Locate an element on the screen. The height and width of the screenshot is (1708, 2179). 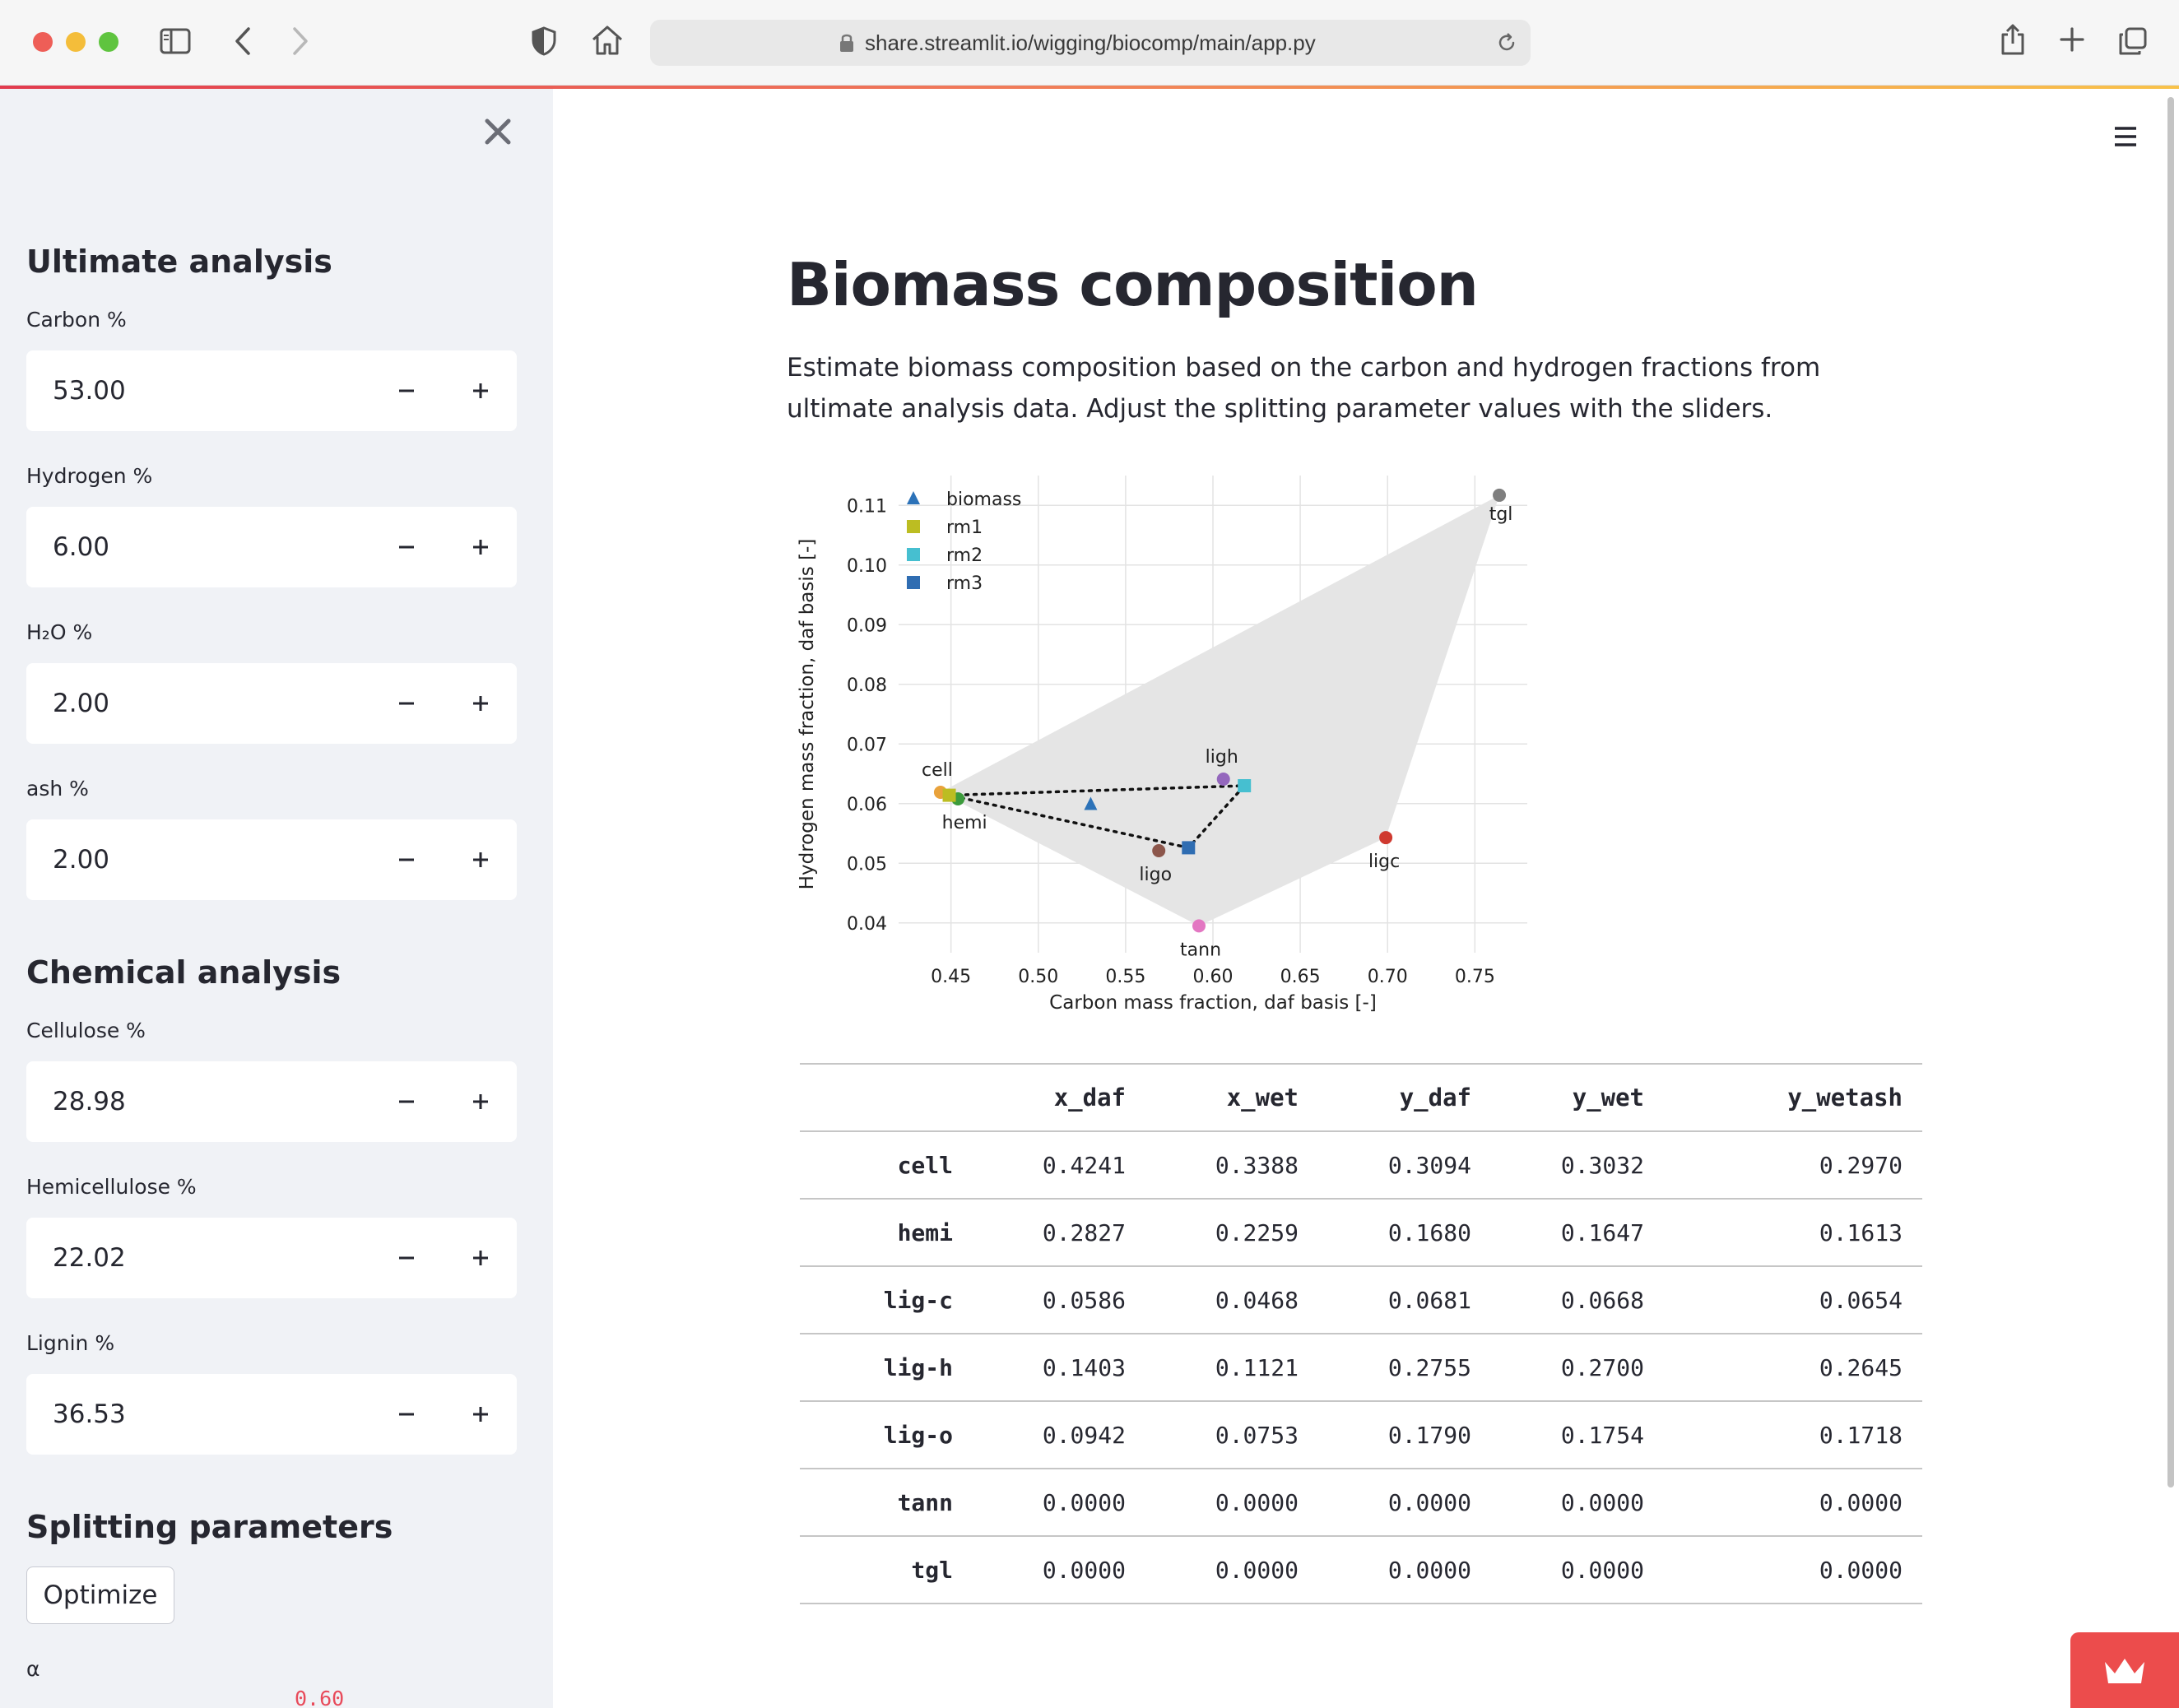
cellulose-increment-button is located at coordinates (480, 1101).